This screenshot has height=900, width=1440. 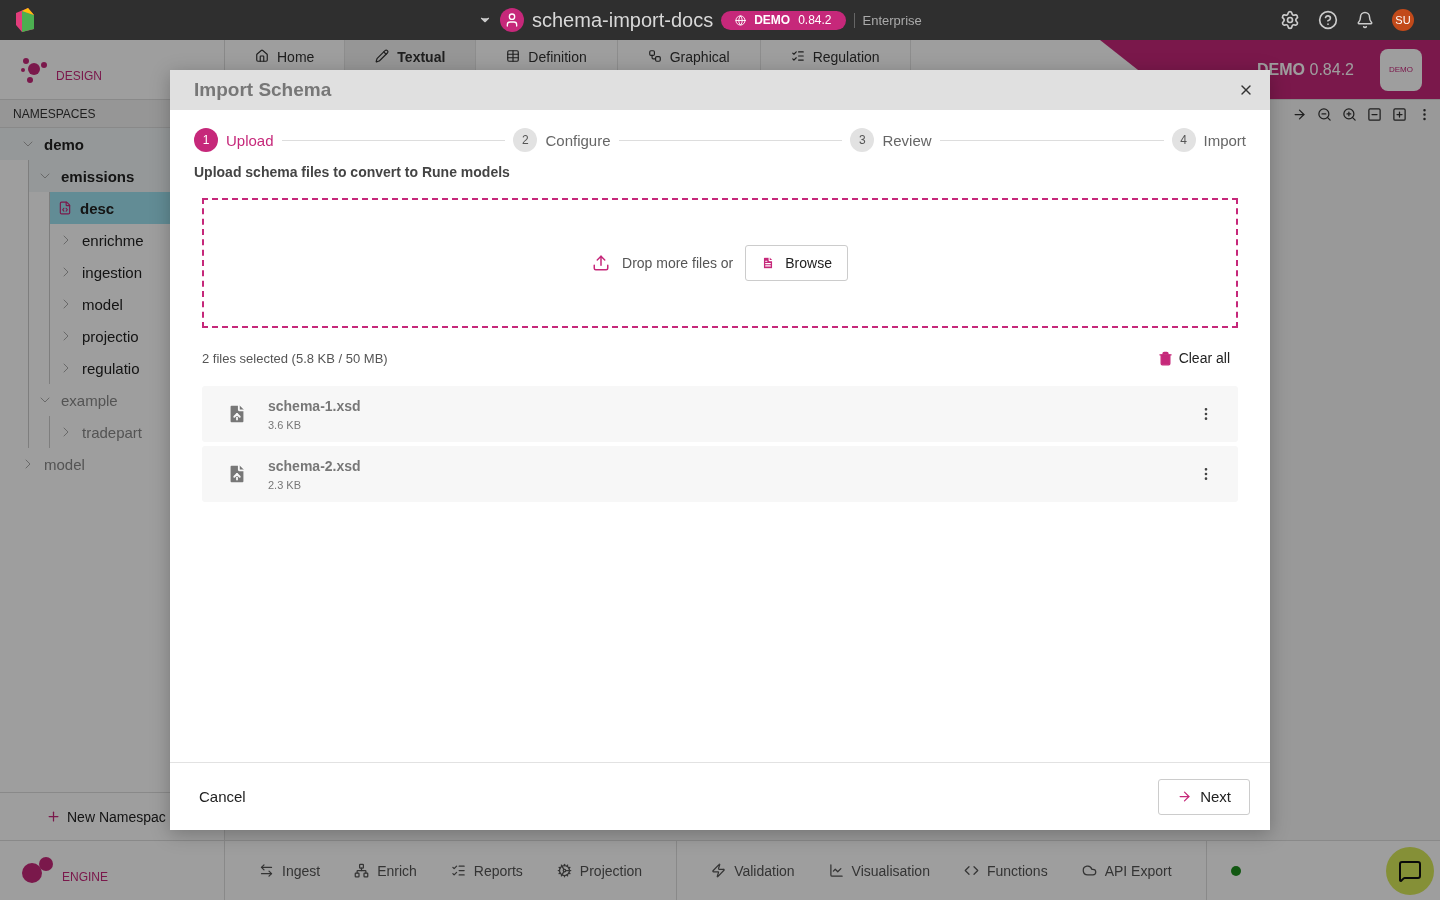 I want to click on plus-icon, so click(x=53, y=816).